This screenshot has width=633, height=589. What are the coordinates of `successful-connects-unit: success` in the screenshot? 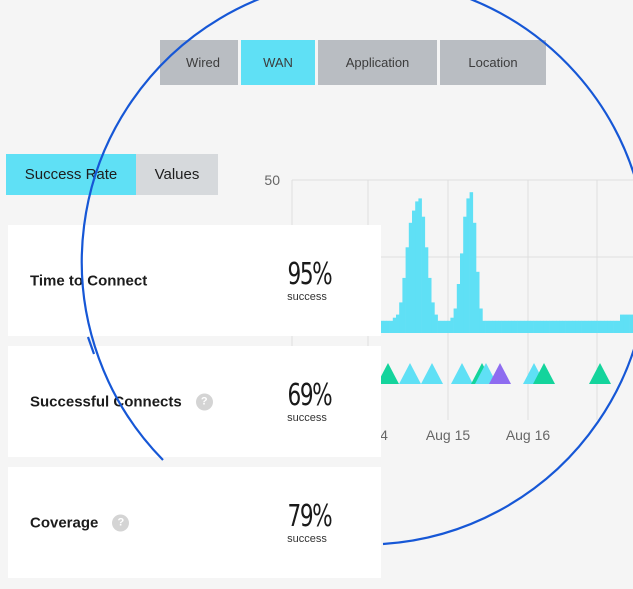 It's located at (307, 417).